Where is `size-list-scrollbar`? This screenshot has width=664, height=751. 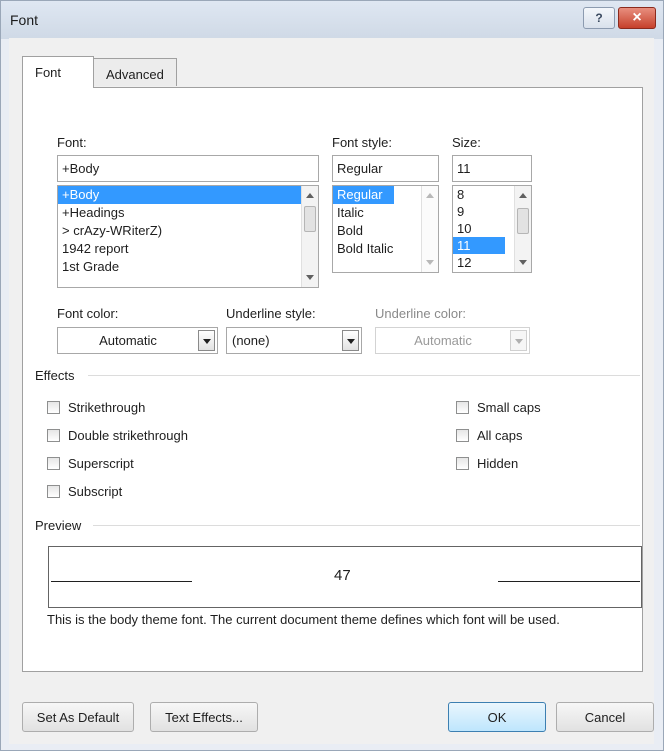 size-list-scrollbar is located at coordinates (522, 229).